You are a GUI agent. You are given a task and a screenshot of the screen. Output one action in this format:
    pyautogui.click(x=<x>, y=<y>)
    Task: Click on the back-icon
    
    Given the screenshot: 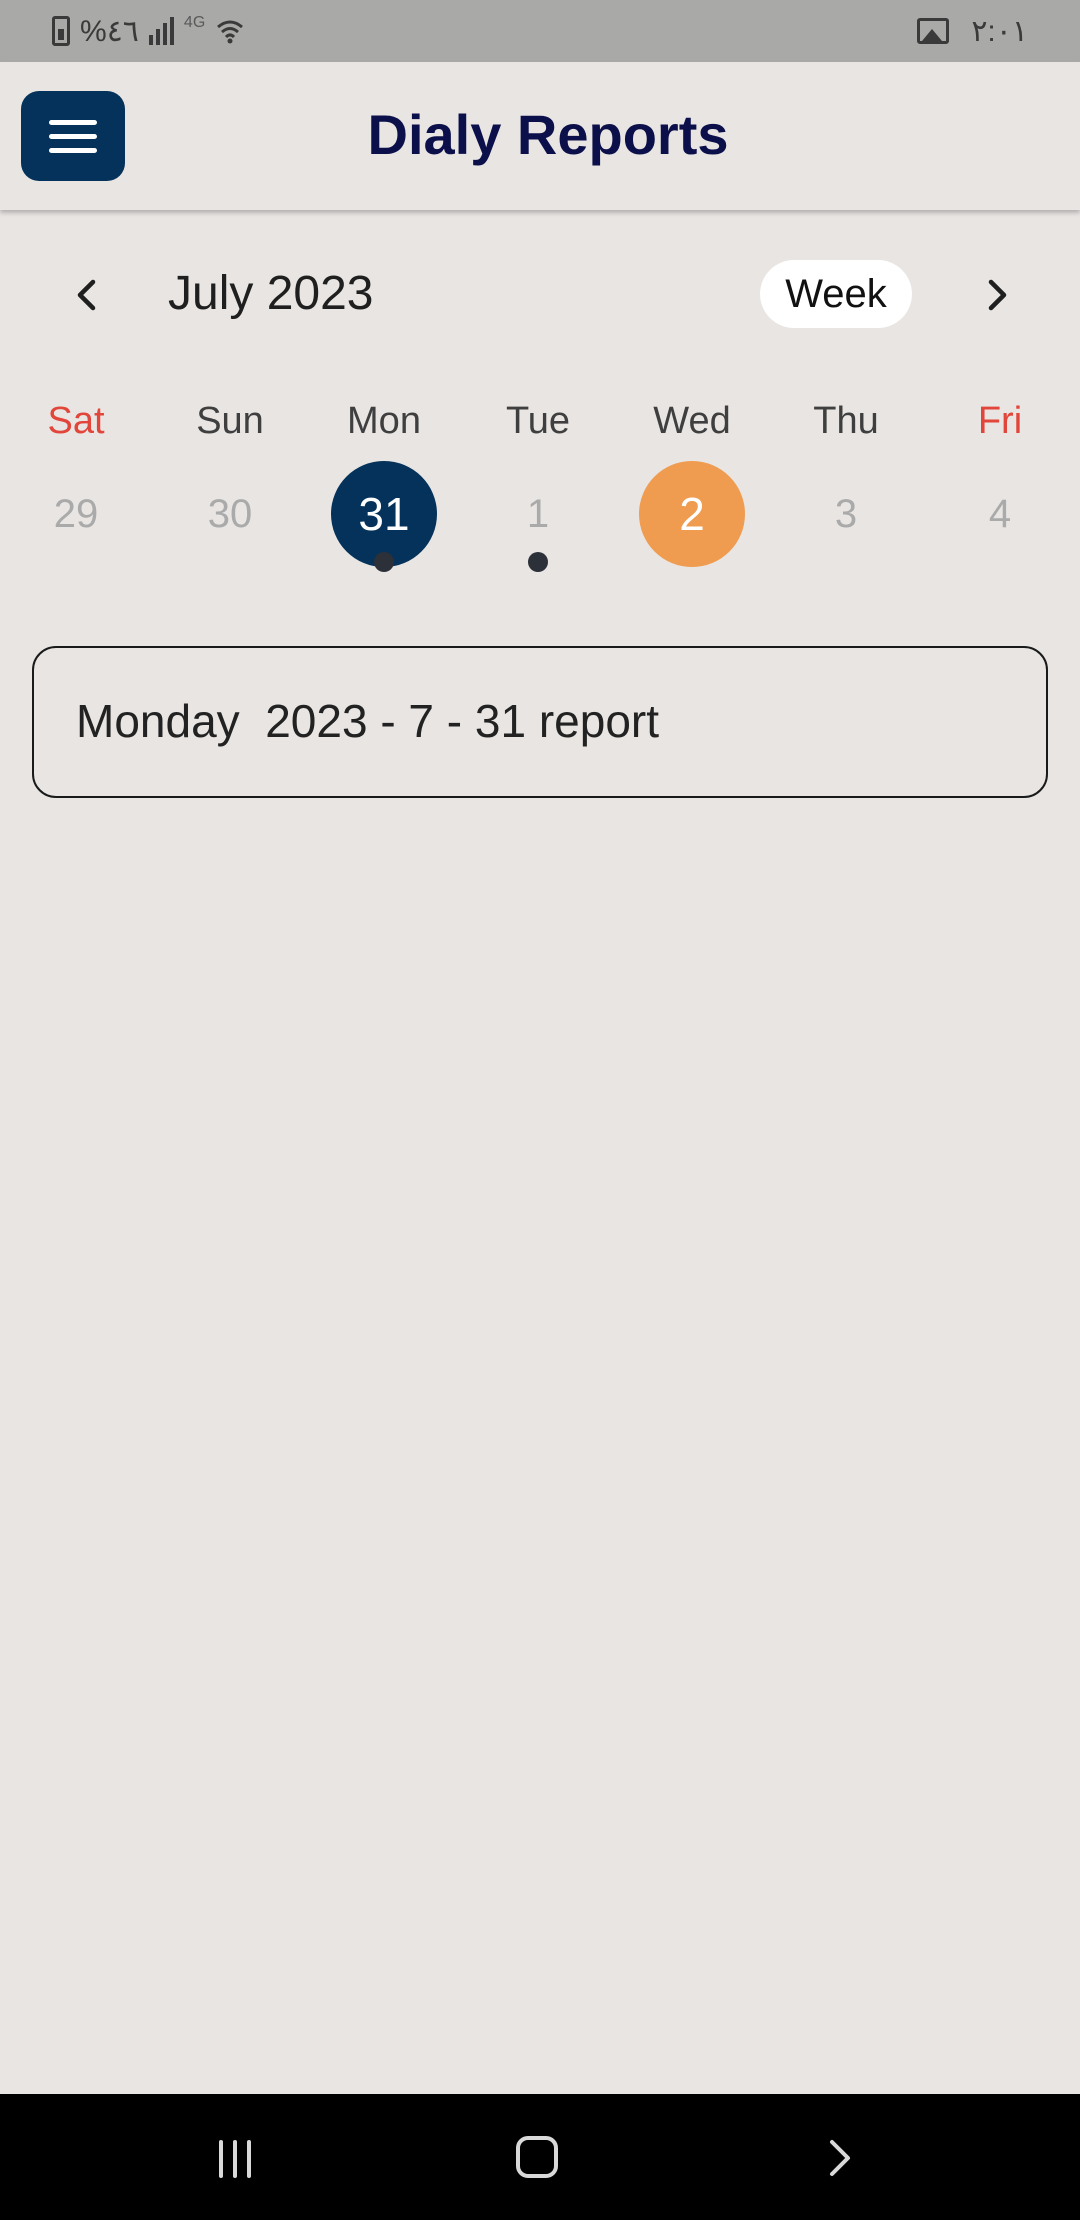 What is the action you would take?
    pyautogui.click(x=840, y=2158)
    